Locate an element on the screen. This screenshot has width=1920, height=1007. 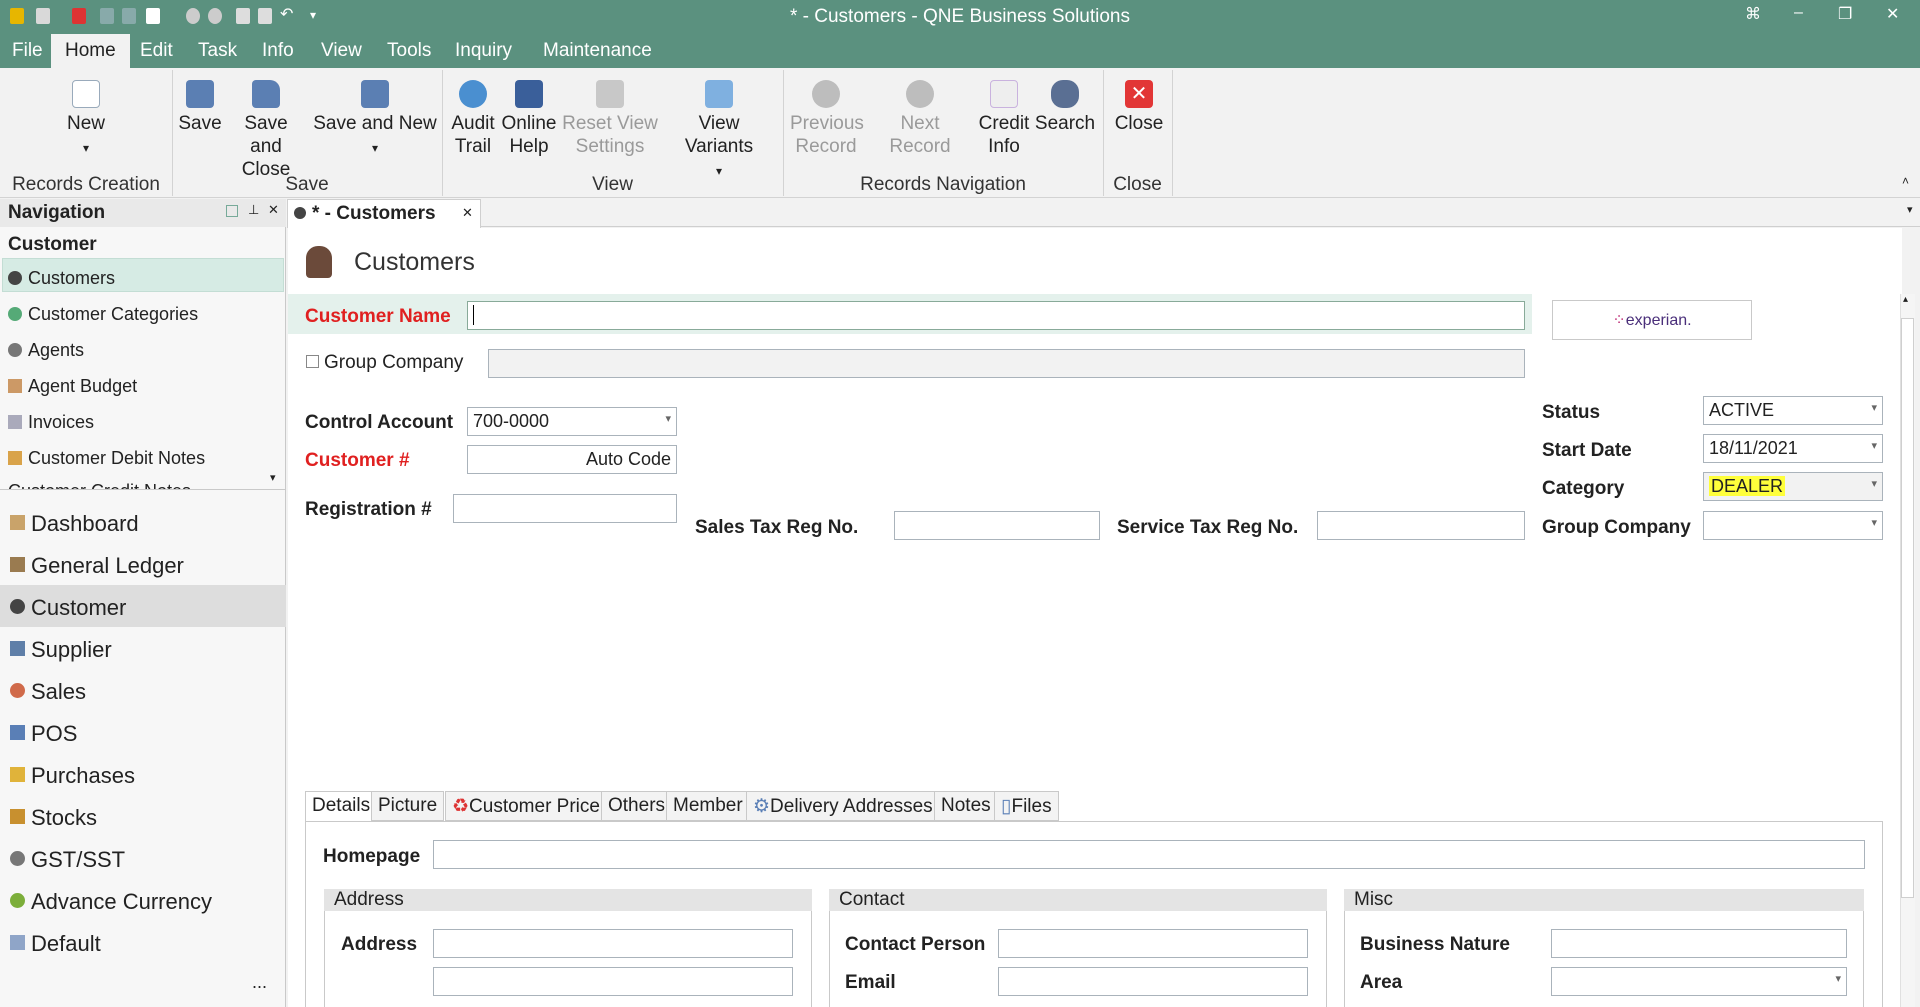
save-button: Save is located at coordinates (200, 107).